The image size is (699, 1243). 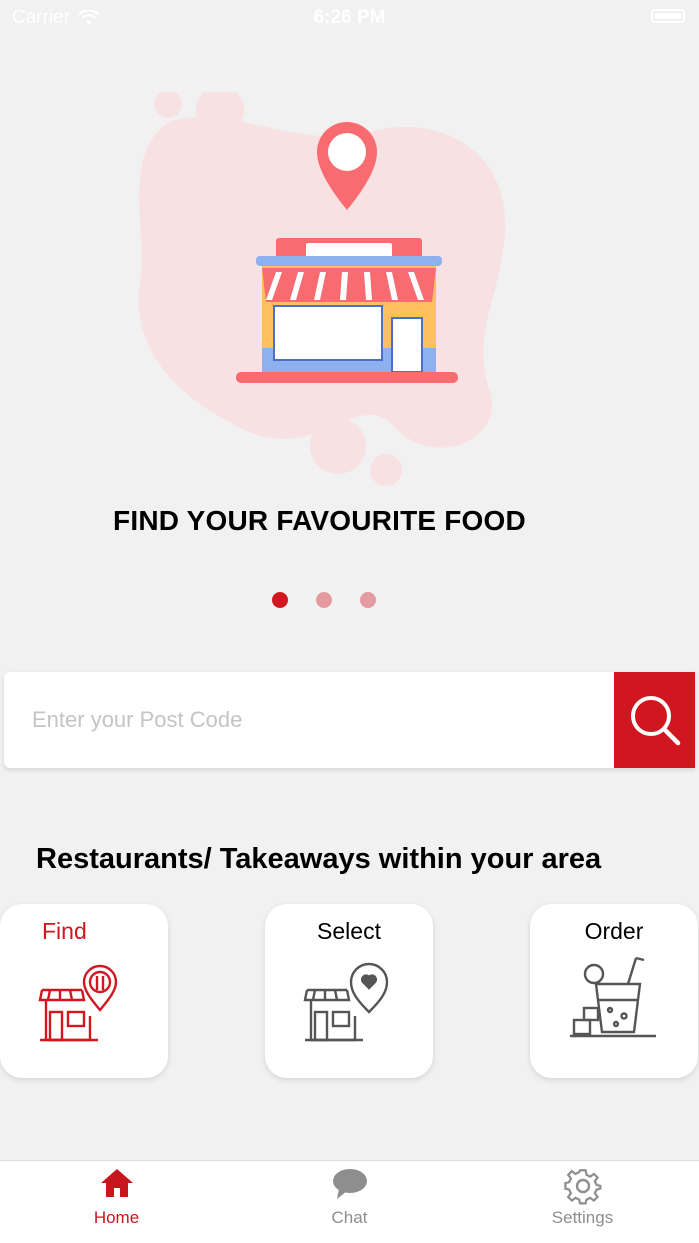 I want to click on select-card-label: Select, so click(x=349, y=931).